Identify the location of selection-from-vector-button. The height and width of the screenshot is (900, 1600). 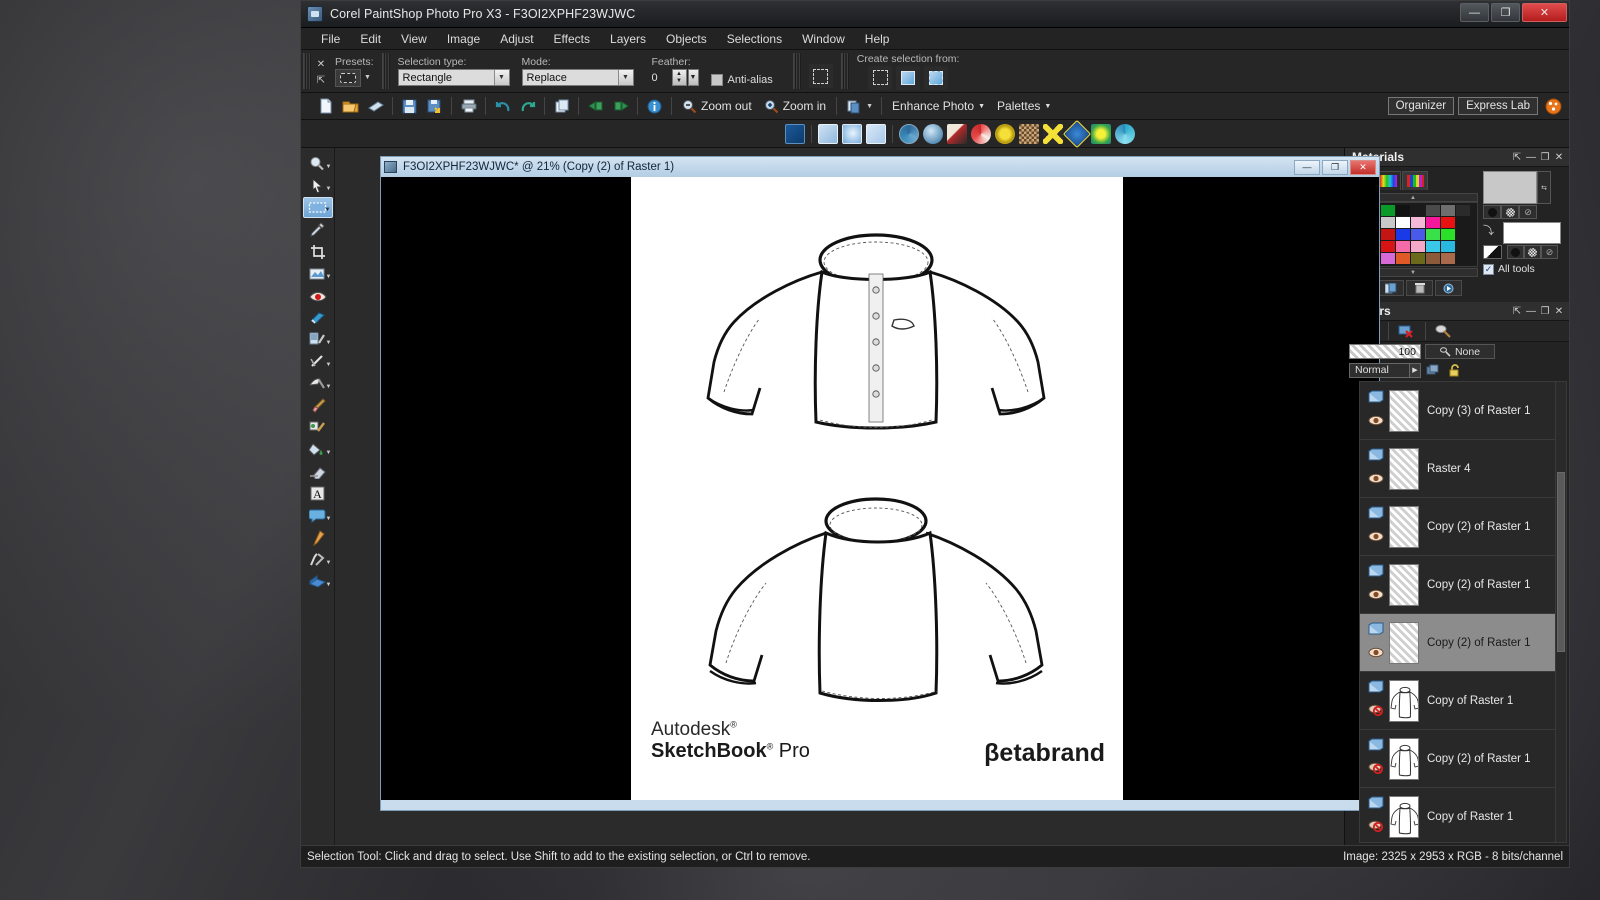
(880, 77).